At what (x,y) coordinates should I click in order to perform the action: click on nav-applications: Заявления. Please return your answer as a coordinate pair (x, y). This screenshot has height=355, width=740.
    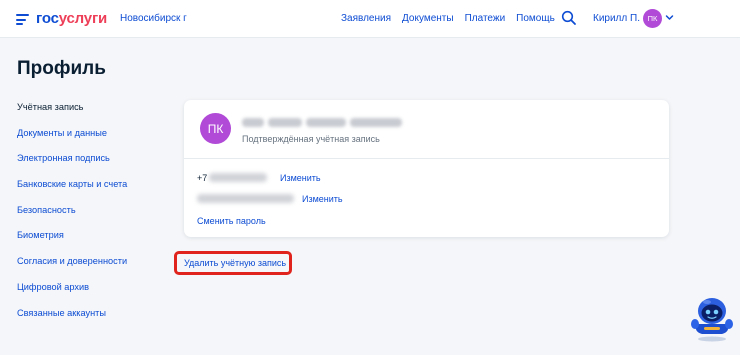
    Looking at the image, I should click on (366, 18).